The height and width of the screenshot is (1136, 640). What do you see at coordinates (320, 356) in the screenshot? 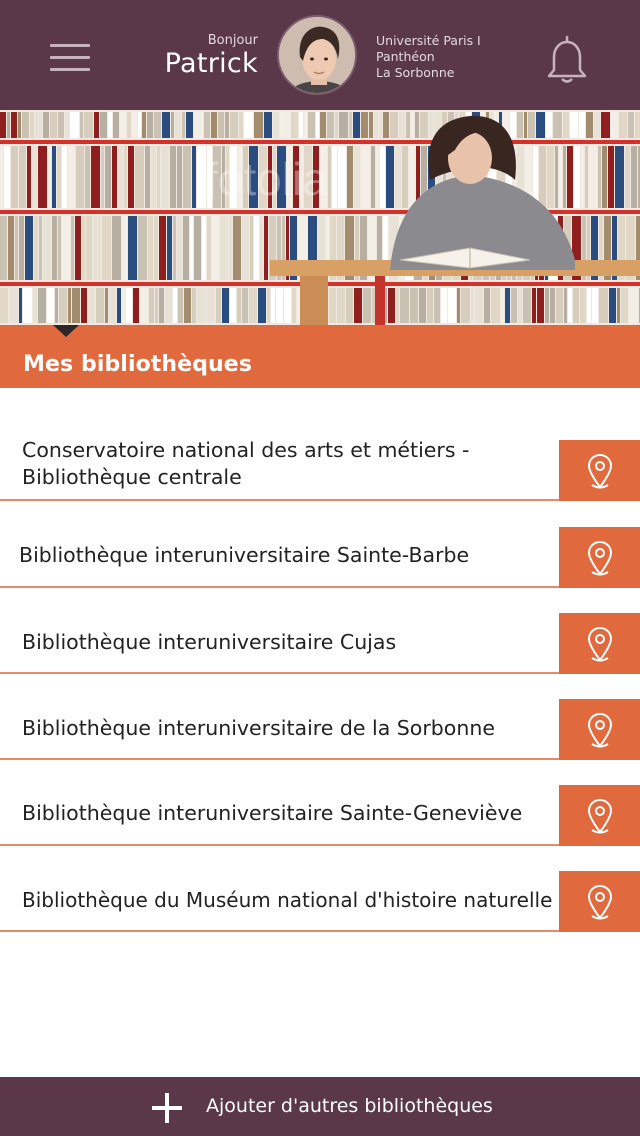
I see `section-header: Mes bibliothèques` at bounding box center [320, 356].